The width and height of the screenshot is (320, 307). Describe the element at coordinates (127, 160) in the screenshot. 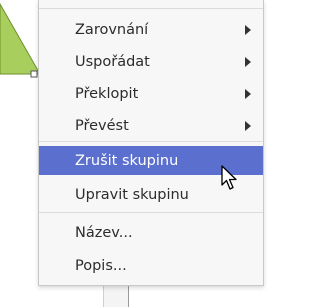

I see `menu-item-label: Zrušit skupinu` at that location.